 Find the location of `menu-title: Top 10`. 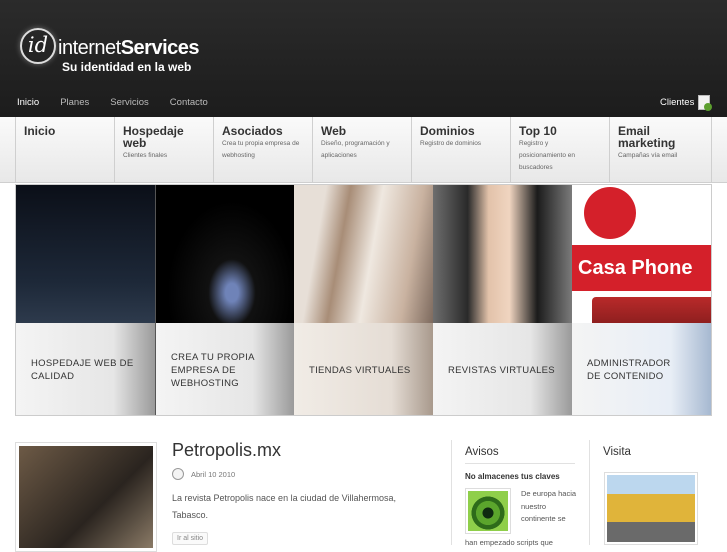

menu-title: Top 10 is located at coordinates (538, 131).